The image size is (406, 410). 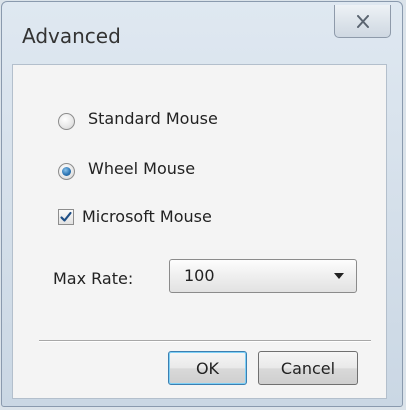 I want to click on max-rate-label: Max Rate:, so click(x=93, y=278).